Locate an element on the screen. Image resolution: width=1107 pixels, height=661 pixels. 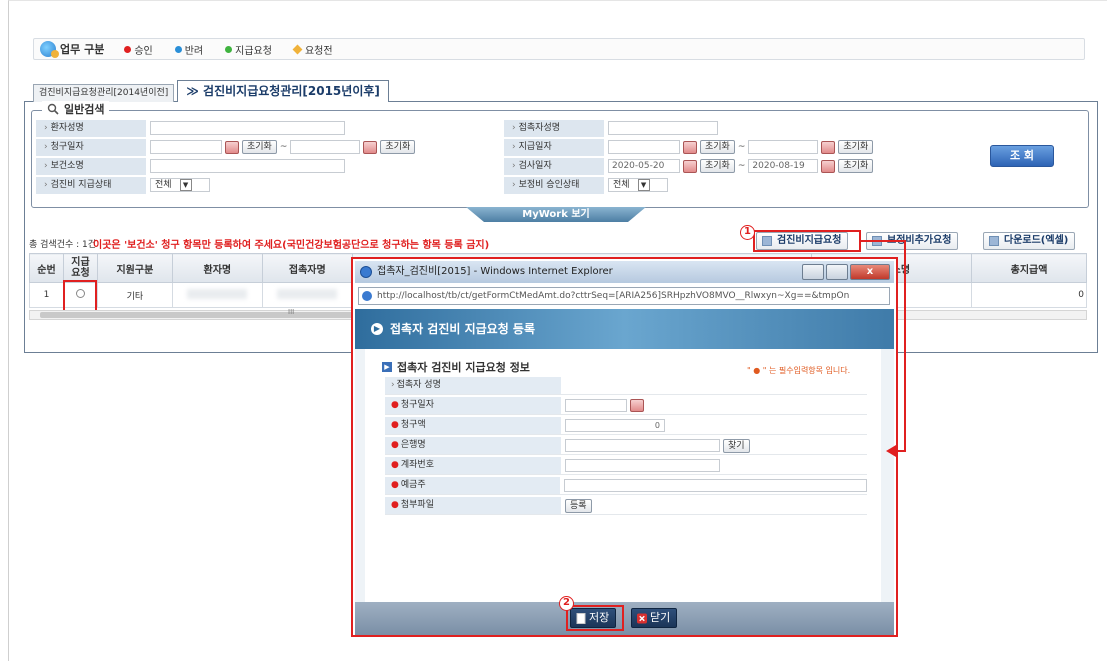
close-button: 닫기 is located at coordinates (654, 618).